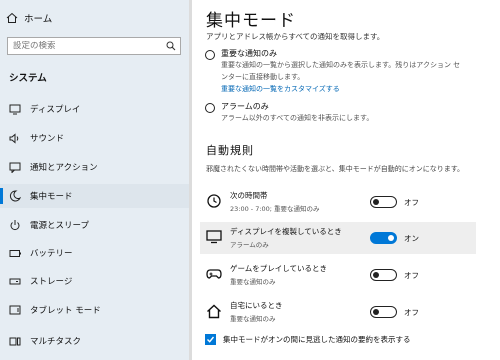 The height and width of the screenshot is (360, 500). I want to click on sidebar-item-label: バッテリー, so click(51, 254).